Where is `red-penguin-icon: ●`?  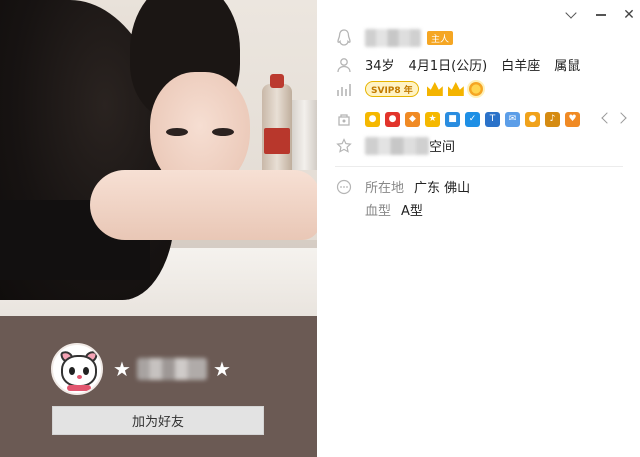
red-penguin-icon: ● is located at coordinates (392, 119).